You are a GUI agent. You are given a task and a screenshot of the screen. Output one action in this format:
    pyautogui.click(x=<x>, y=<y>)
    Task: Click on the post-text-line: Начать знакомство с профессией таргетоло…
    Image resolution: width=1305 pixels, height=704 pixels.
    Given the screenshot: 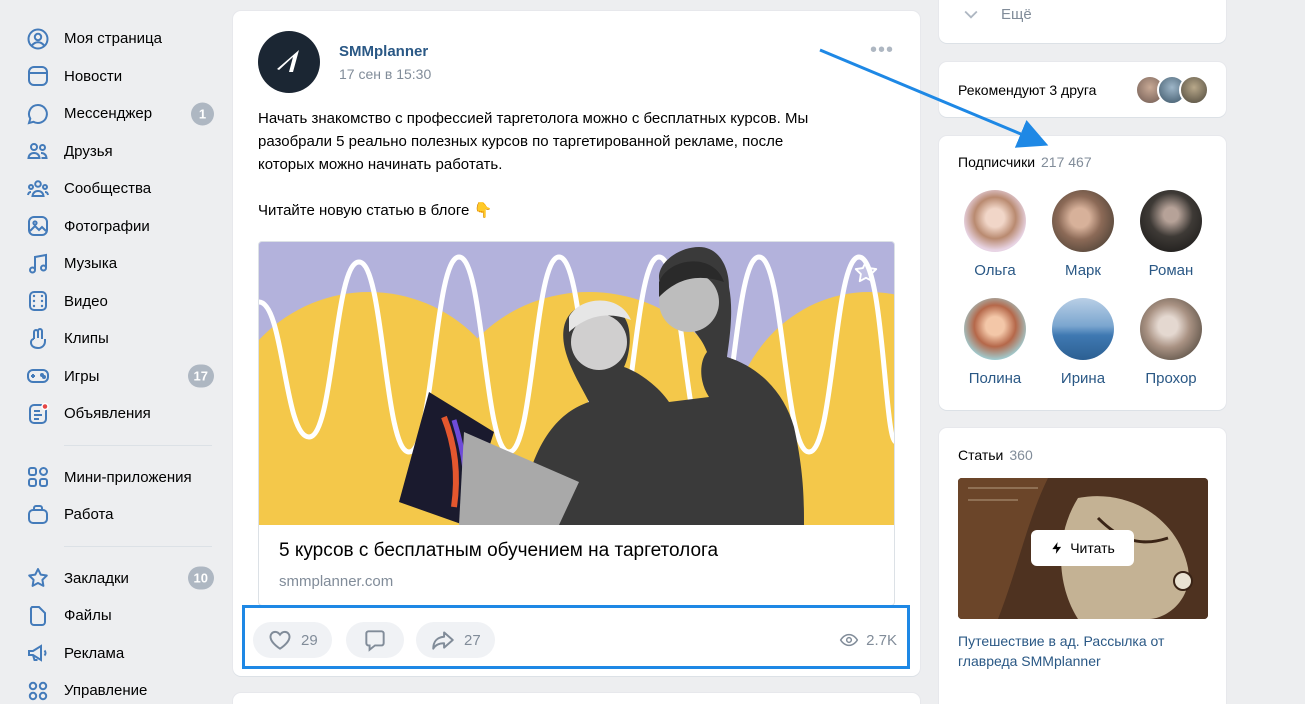 What is the action you would take?
    pyautogui.click(x=533, y=118)
    